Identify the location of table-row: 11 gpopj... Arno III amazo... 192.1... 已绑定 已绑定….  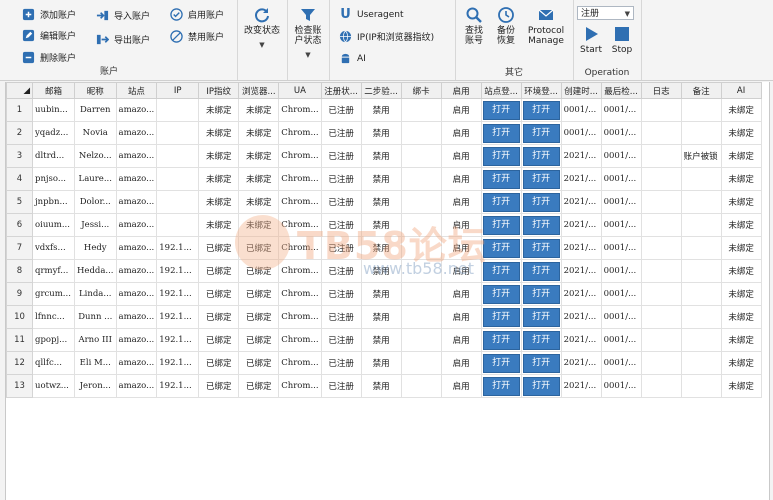
(384, 340).